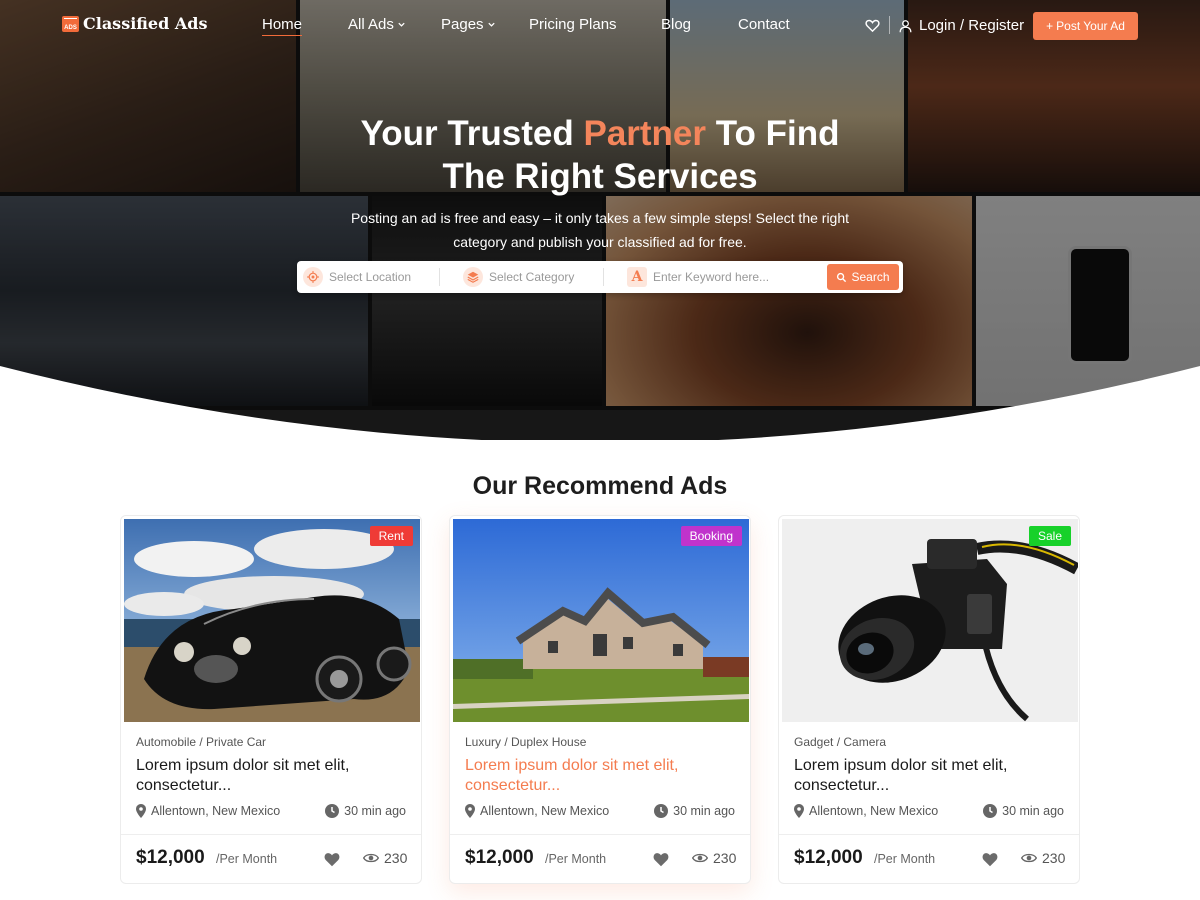 Image resolution: width=1200 pixels, height=900 pixels. Describe the element at coordinates (371, 24) in the screenshot. I see `nav-item-label: All Ads` at that location.